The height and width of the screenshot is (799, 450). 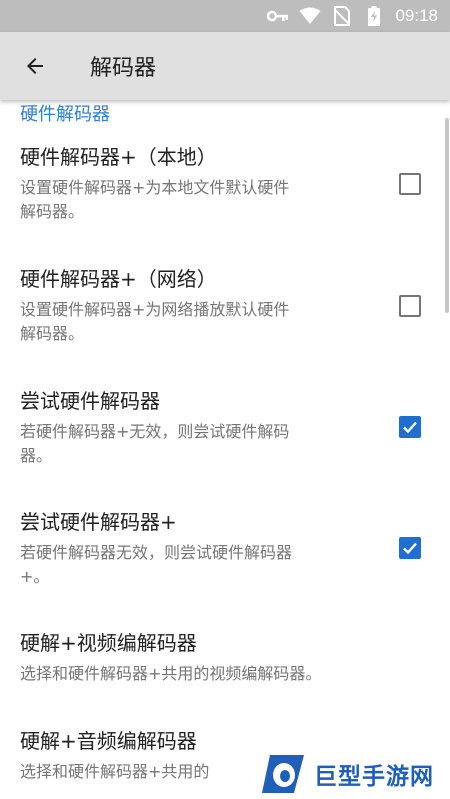 I want to click on pref-try-hw-decoder-plus: 尝试硬件解码器+ 若硬件解码器无效，则尝试硬件解码器 +。, so click(x=225, y=549).